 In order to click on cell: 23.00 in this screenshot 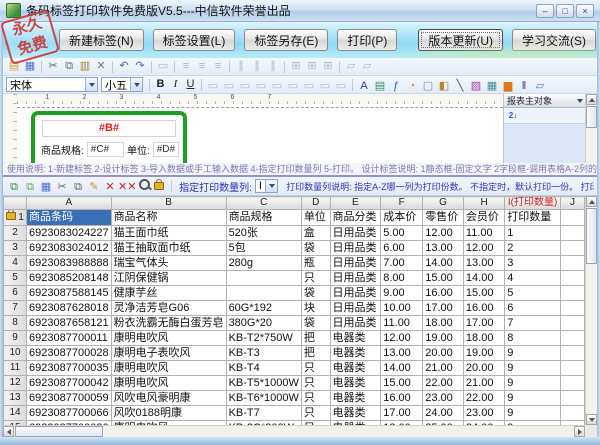, I will do `click(443, 398)`.